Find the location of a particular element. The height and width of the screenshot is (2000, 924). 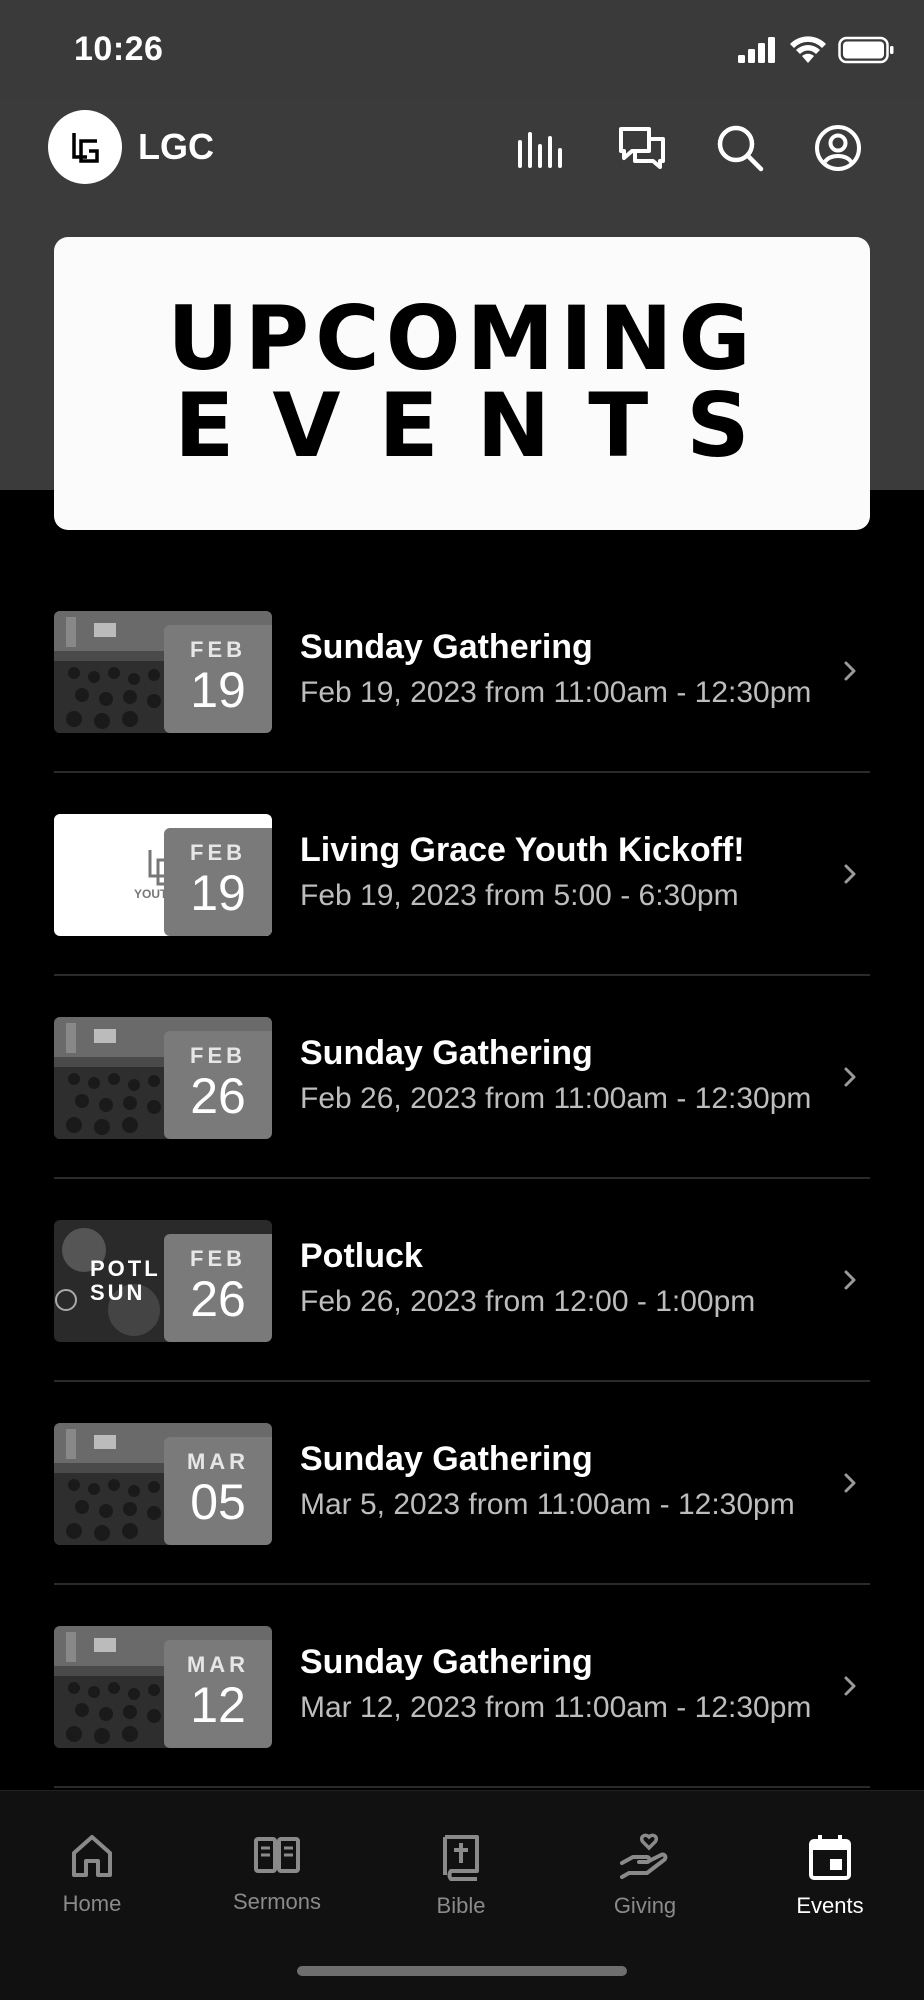

event-title: Living Grace Youth Kickoff! is located at coordinates (522, 850).